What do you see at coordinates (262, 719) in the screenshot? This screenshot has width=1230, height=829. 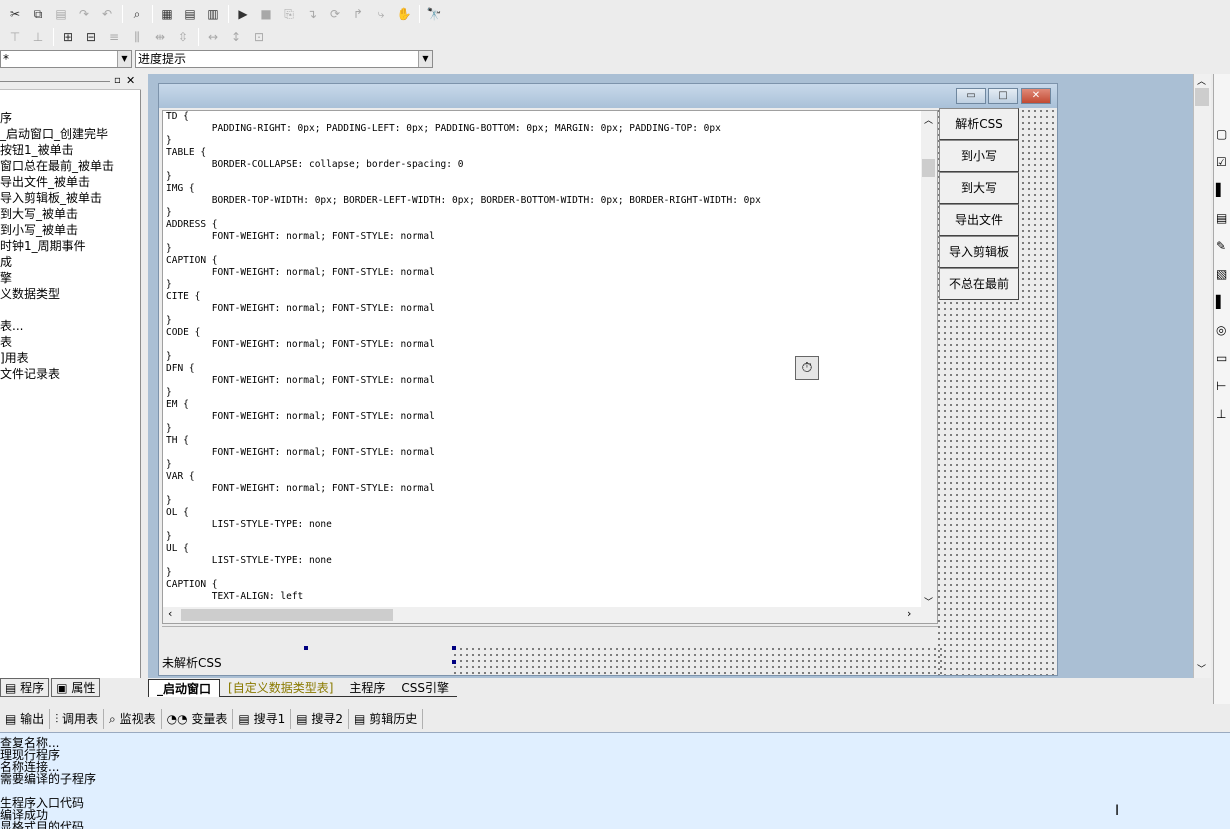 I see `tab-search1: ▤ 搜寻1` at bounding box center [262, 719].